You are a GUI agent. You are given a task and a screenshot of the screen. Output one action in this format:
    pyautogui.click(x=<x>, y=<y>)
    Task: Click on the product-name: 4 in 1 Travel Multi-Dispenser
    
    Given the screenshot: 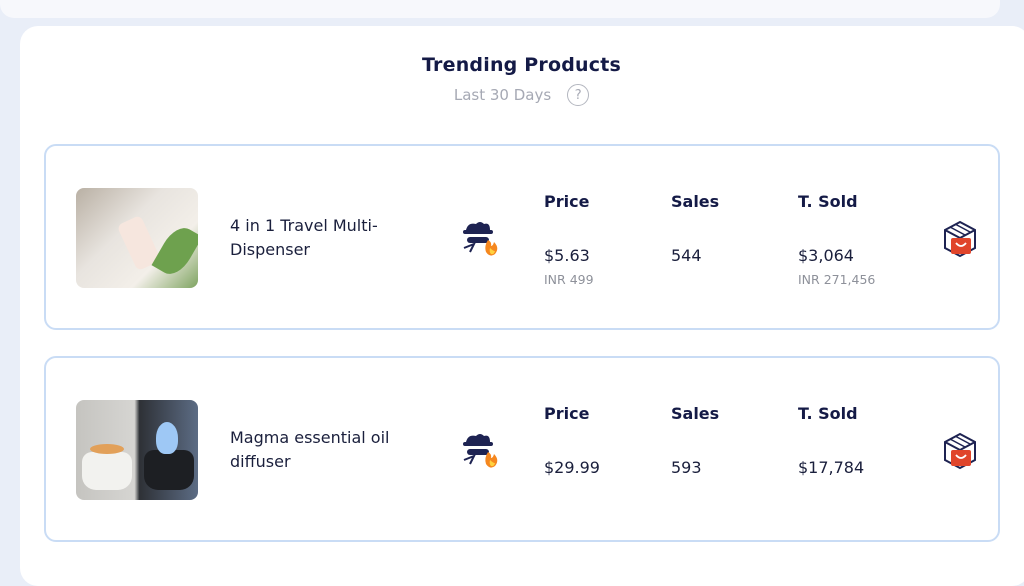 What is the action you would take?
    pyautogui.click(x=330, y=238)
    